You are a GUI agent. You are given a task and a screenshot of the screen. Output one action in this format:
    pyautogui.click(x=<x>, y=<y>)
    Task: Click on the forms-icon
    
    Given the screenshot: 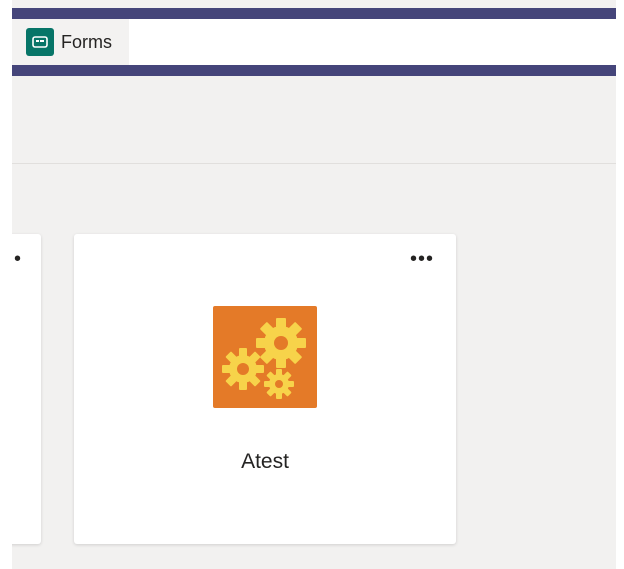 What is the action you would take?
    pyautogui.click(x=40, y=42)
    